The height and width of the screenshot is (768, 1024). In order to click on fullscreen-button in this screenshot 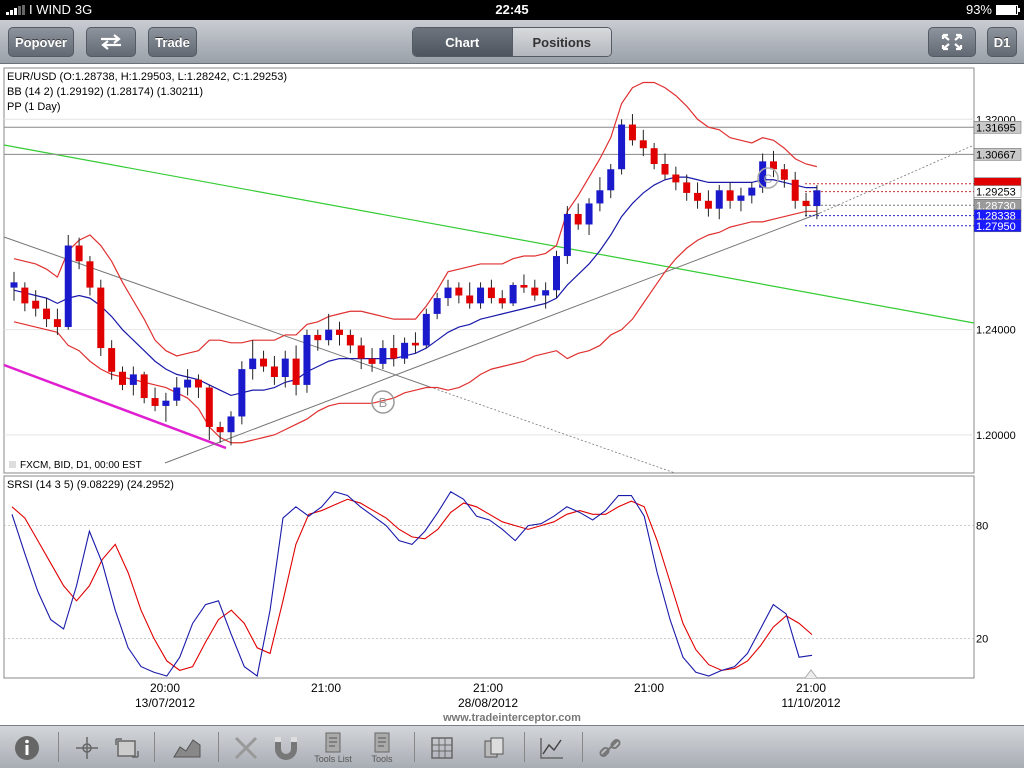, I will do `click(952, 42)`.